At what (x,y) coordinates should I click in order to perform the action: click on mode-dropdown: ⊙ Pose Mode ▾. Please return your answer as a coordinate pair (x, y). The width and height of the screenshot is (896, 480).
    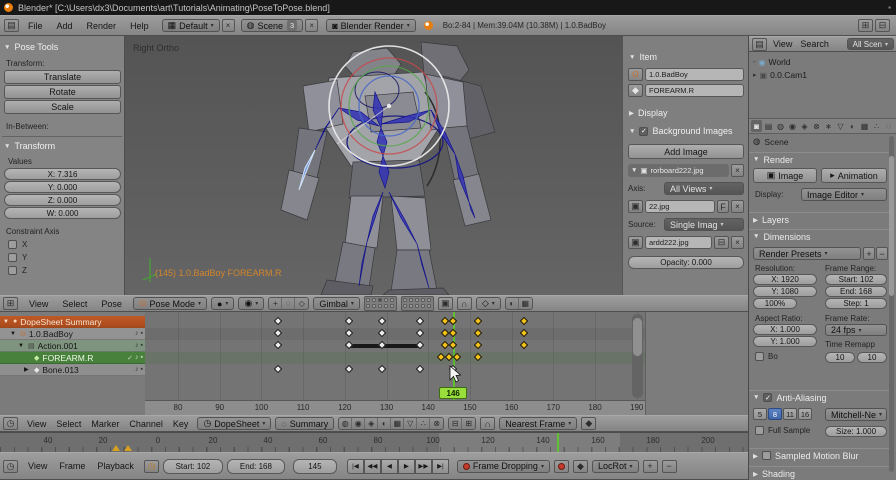
    Looking at the image, I should click on (169, 303).